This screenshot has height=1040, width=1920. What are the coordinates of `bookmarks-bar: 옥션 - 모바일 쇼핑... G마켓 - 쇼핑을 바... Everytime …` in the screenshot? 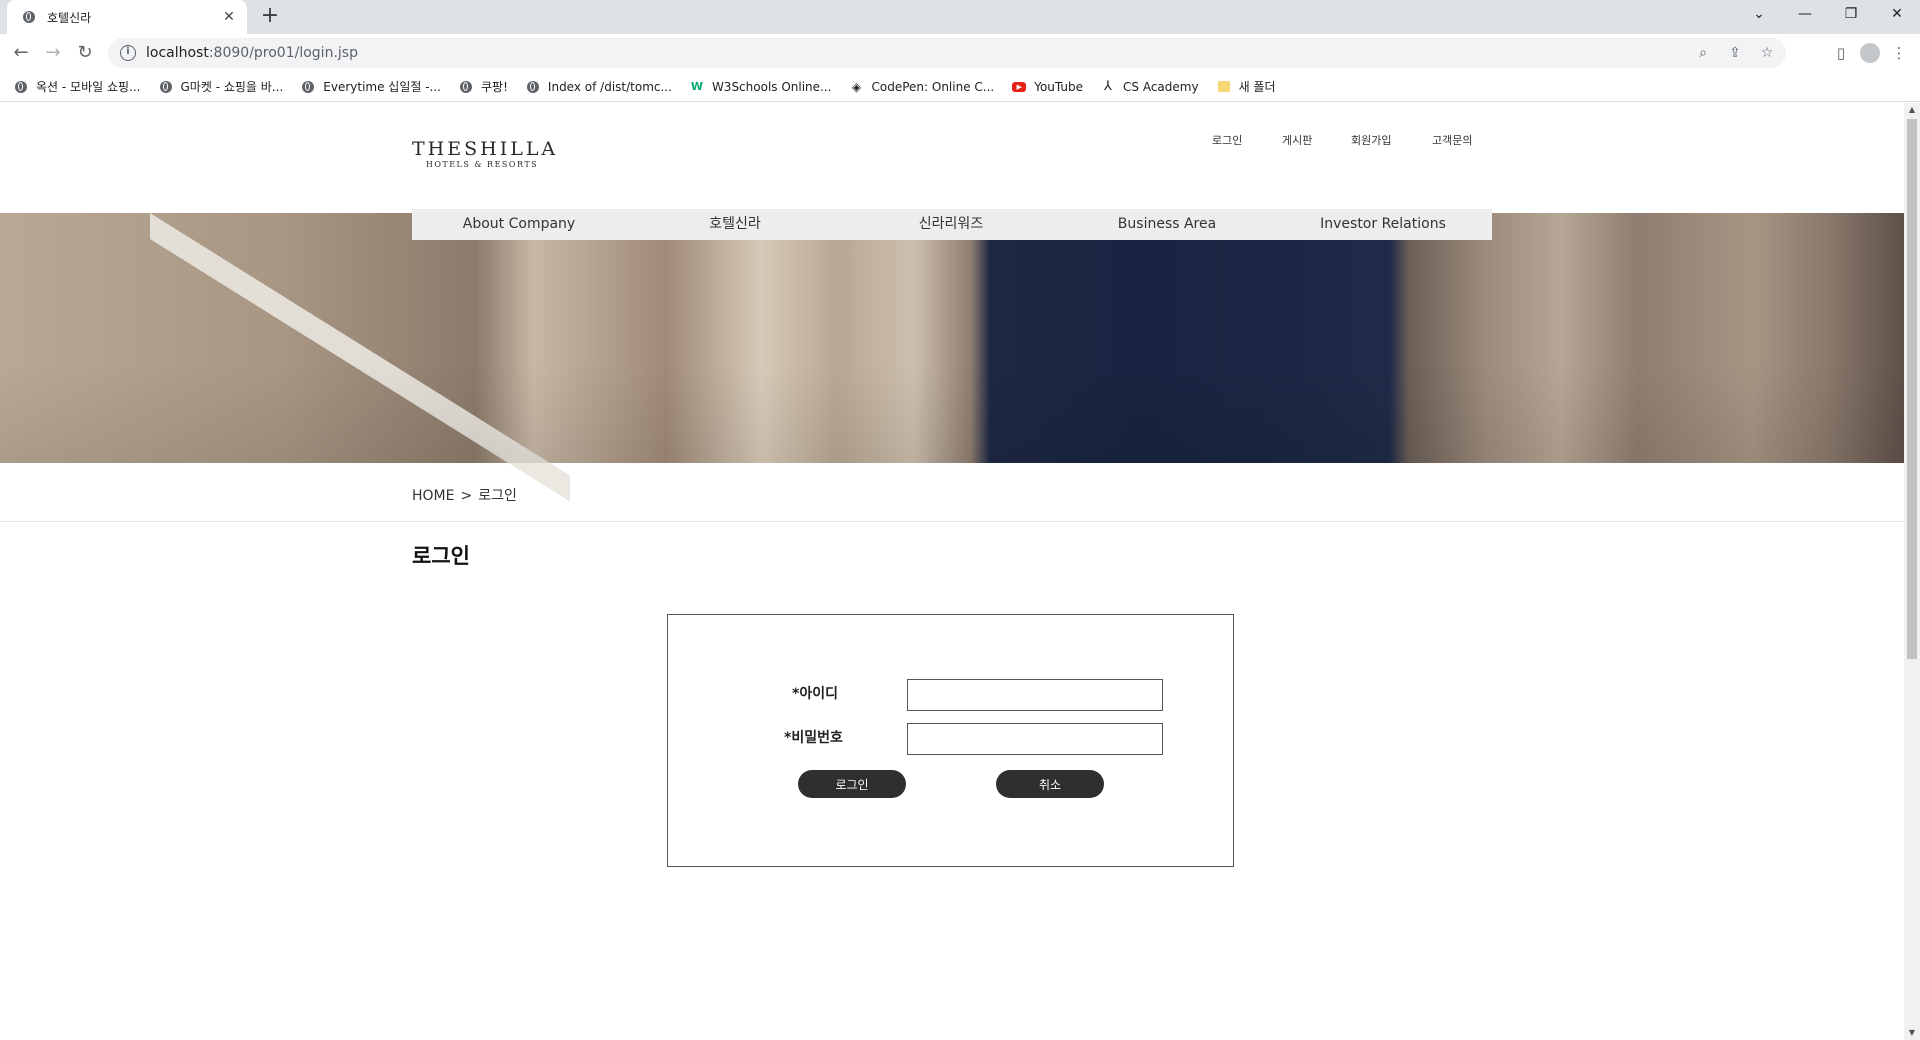 It's located at (960, 87).